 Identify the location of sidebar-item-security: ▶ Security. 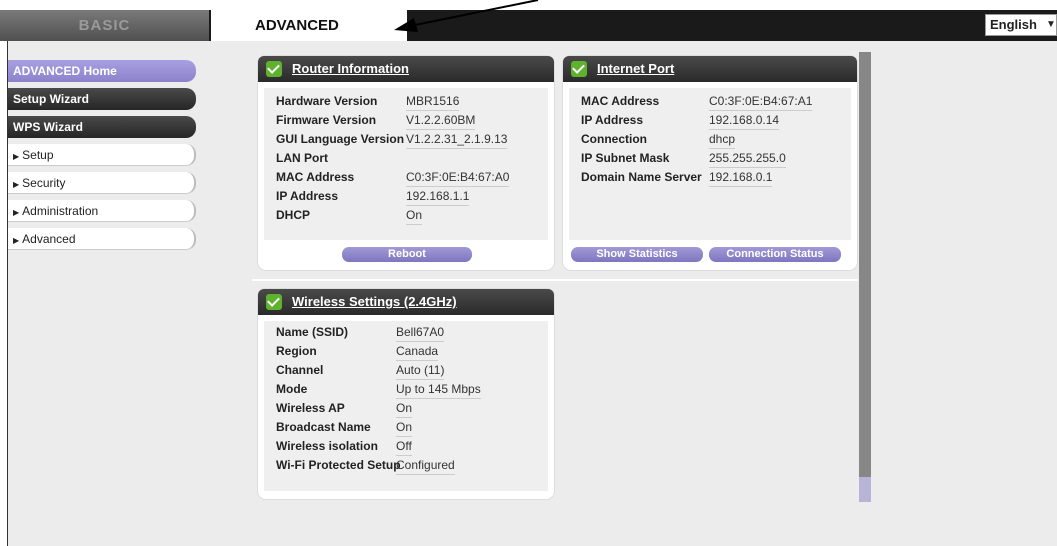
(102, 183).